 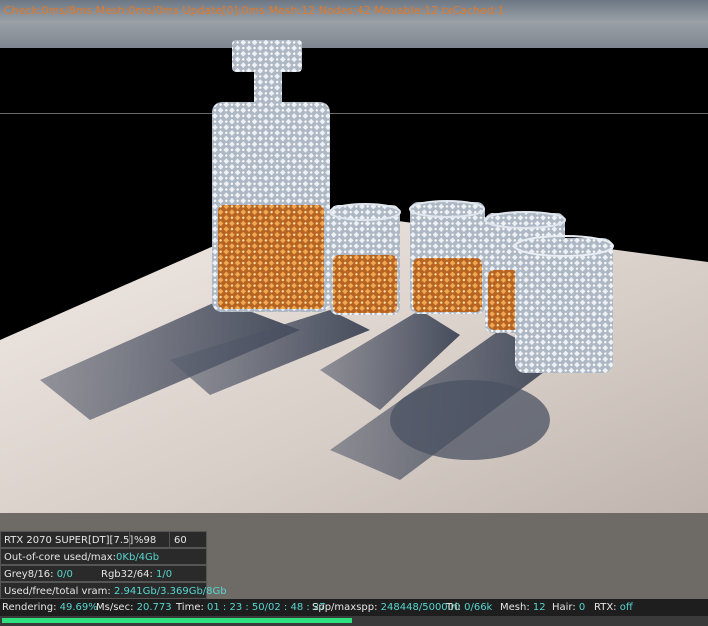 I want to click on out-of-core-row: Out-of-core used/max:0Kb/4Gb, so click(x=103, y=556).